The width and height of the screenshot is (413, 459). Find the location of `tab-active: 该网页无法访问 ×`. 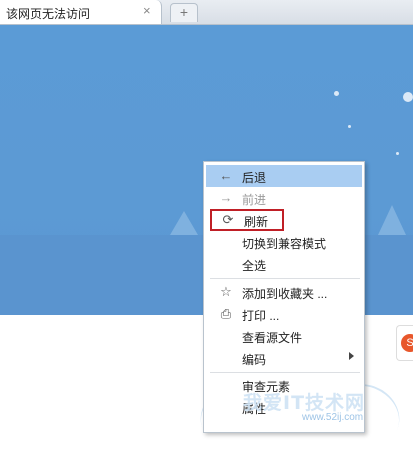

tab-active: 该网页无法访问 × is located at coordinates (81, 12).